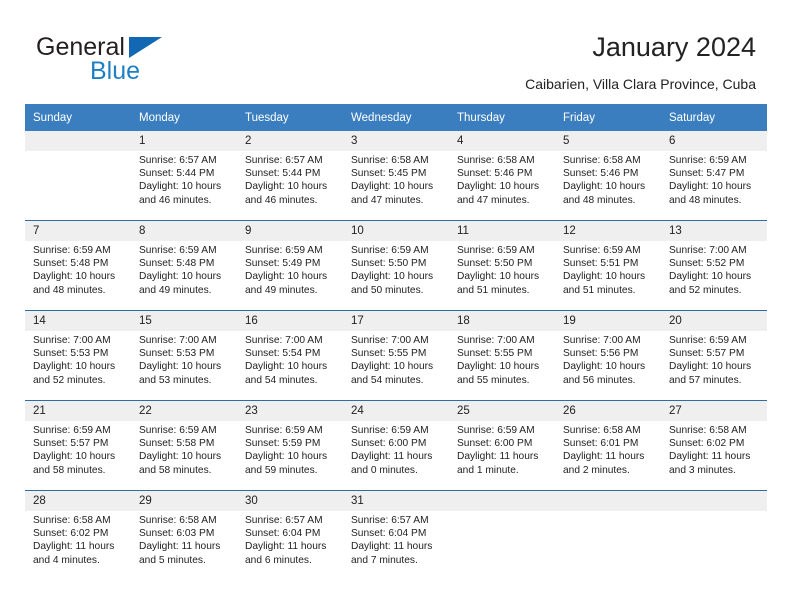 The height and width of the screenshot is (612, 792). I want to click on day-number: 31, so click(396, 501).